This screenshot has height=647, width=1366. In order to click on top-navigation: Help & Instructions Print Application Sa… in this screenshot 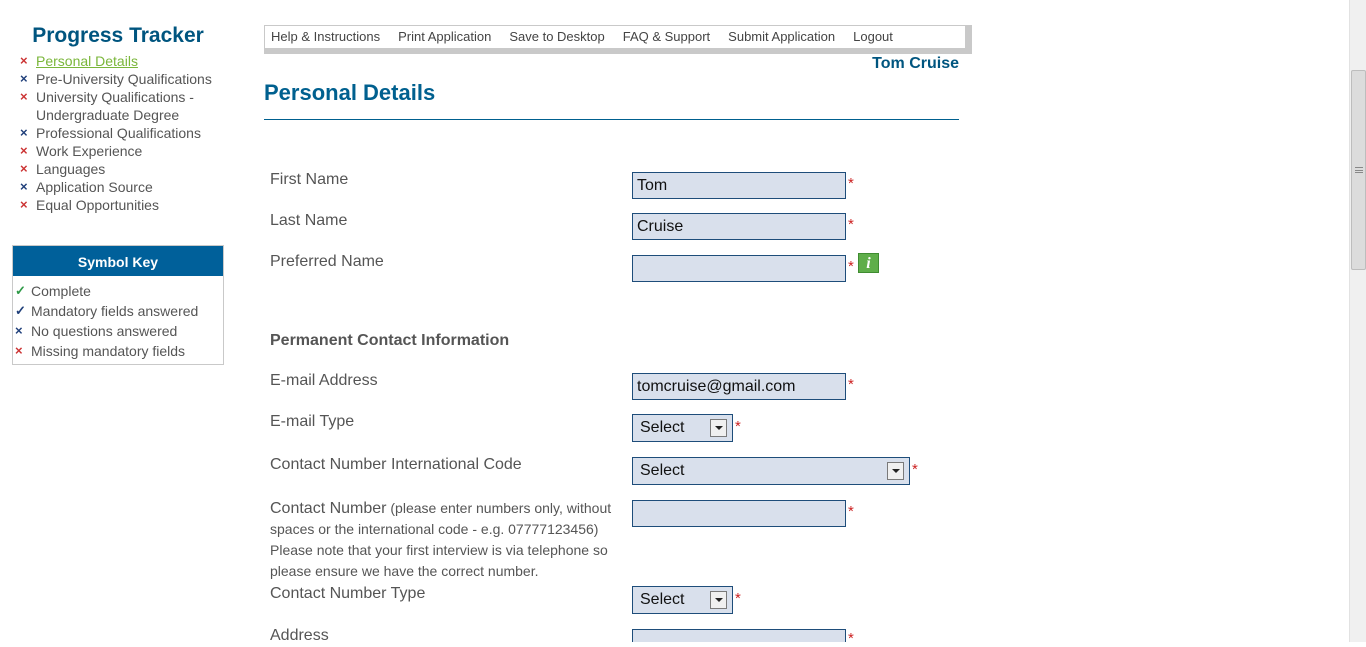, I will do `click(618, 39)`.